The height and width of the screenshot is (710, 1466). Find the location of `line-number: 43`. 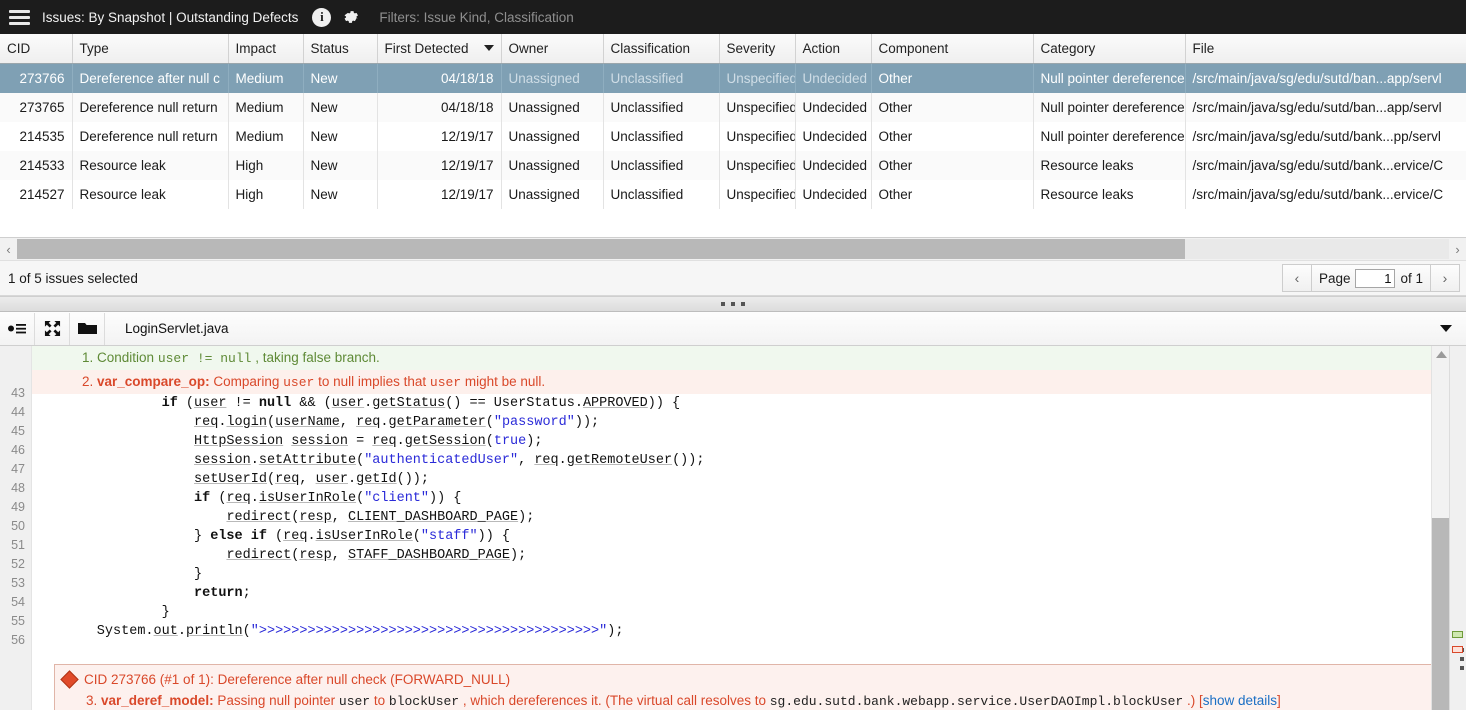

line-number: 43 is located at coordinates (18, 393).